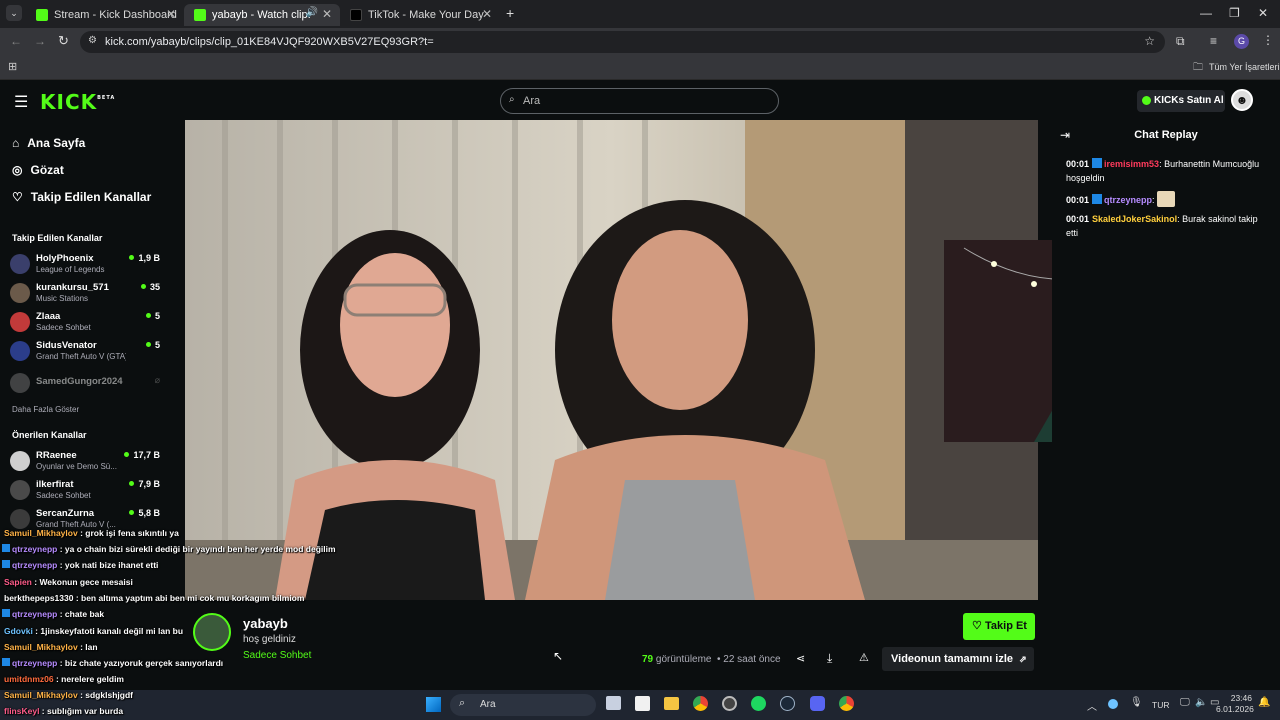  Describe the element at coordinates (523, 705) in the screenshot. I see `taskbar-search: ⌕ Ara` at that location.